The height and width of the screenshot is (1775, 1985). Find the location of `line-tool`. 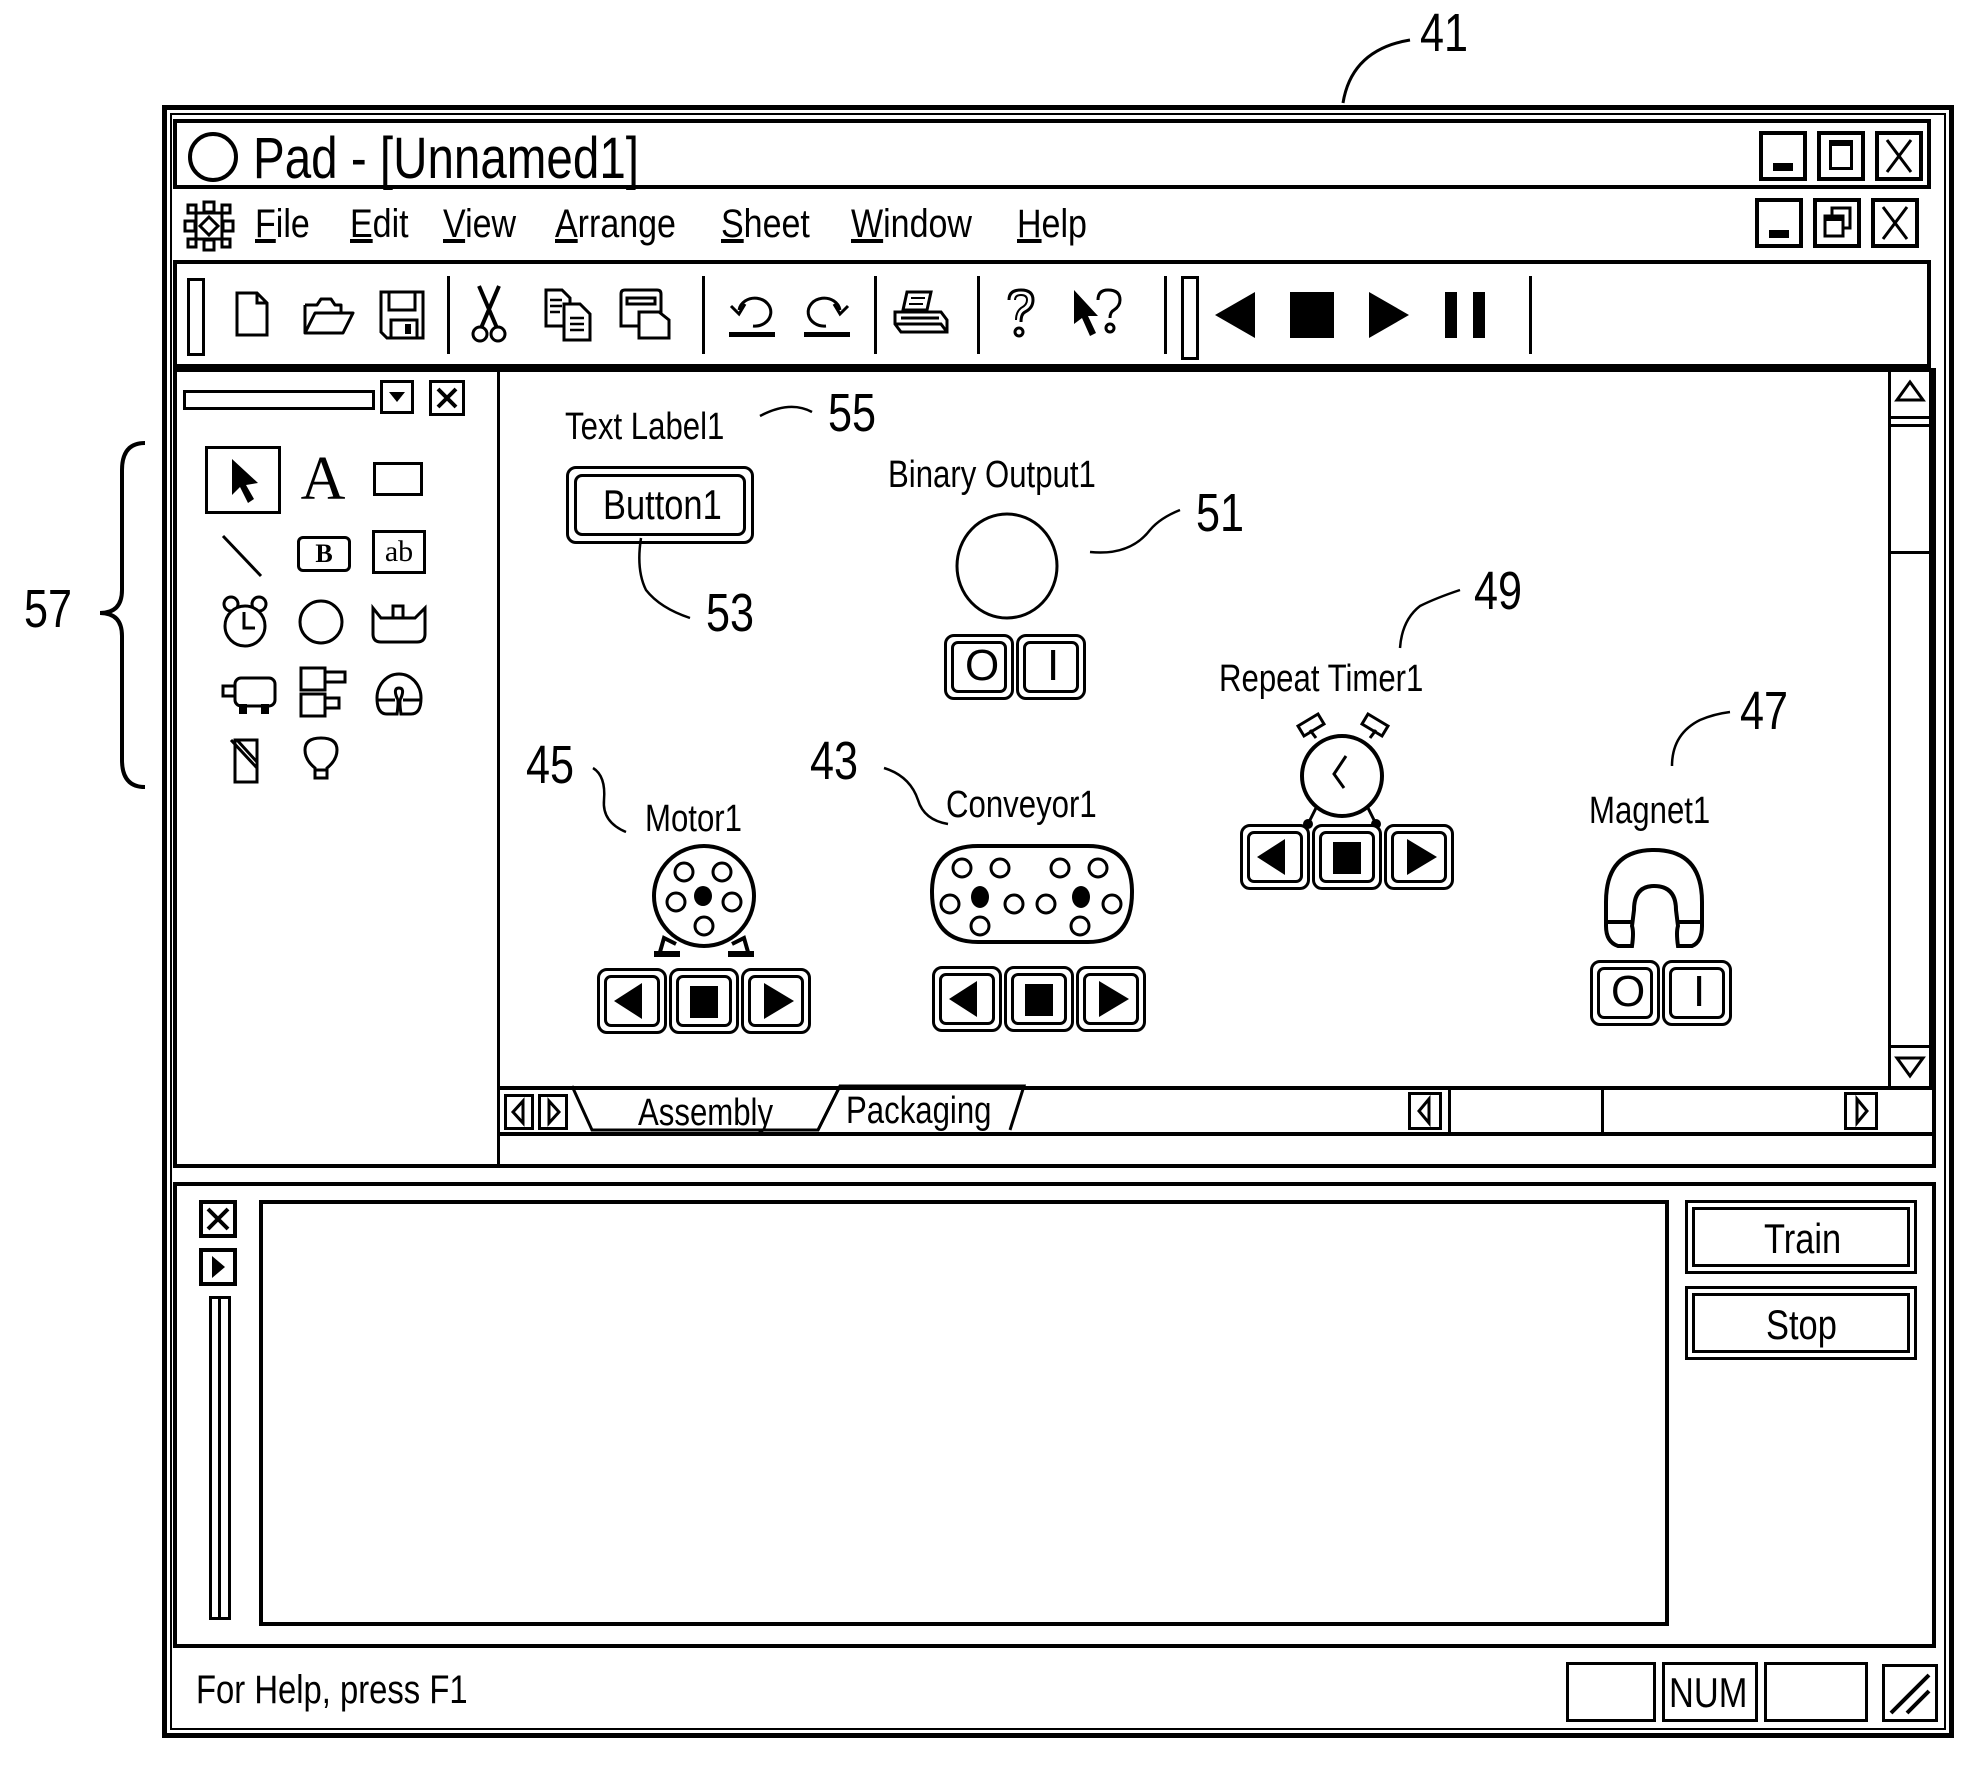

line-tool is located at coordinates (243, 556).